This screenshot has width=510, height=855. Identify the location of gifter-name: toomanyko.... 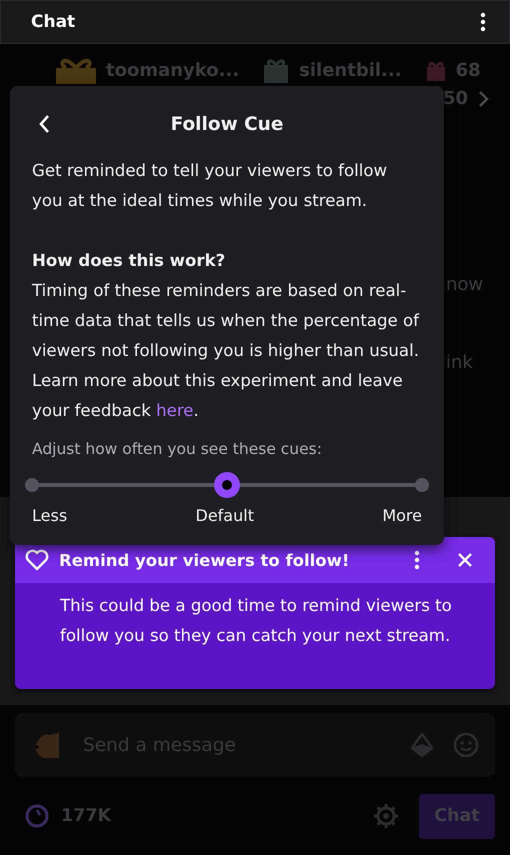
(173, 70).